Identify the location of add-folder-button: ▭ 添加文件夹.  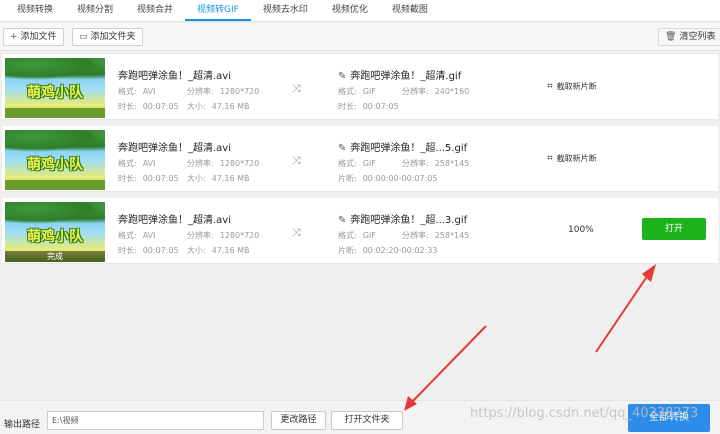
(107, 37).